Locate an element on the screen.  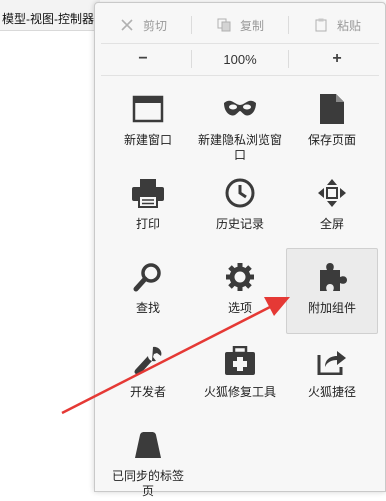
repair-tool-label: 火狐修复工具 is located at coordinates (239, 392).